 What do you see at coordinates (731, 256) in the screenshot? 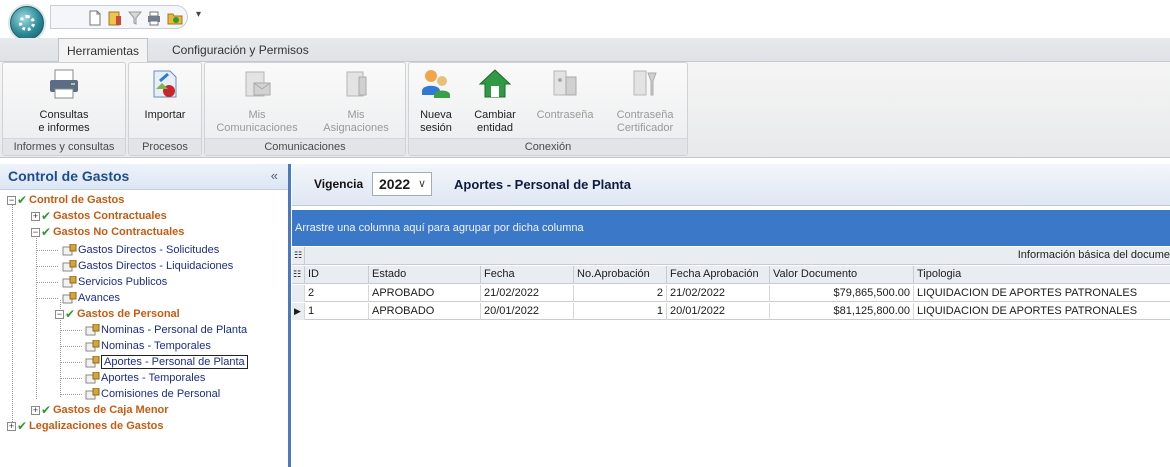
I see `column-band-row: ☷ Información básica del docume` at bounding box center [731, 256].